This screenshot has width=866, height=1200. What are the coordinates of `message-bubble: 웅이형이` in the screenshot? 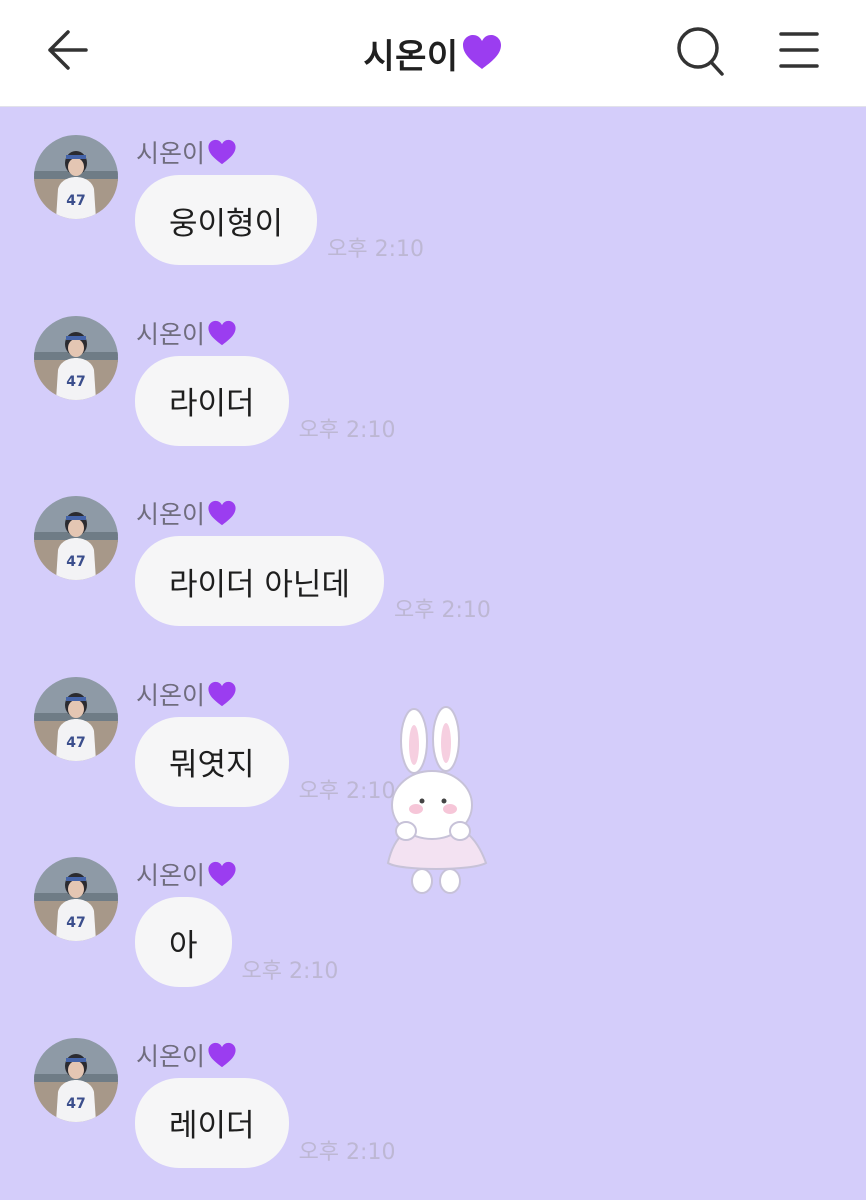 It's located at (226, 220).